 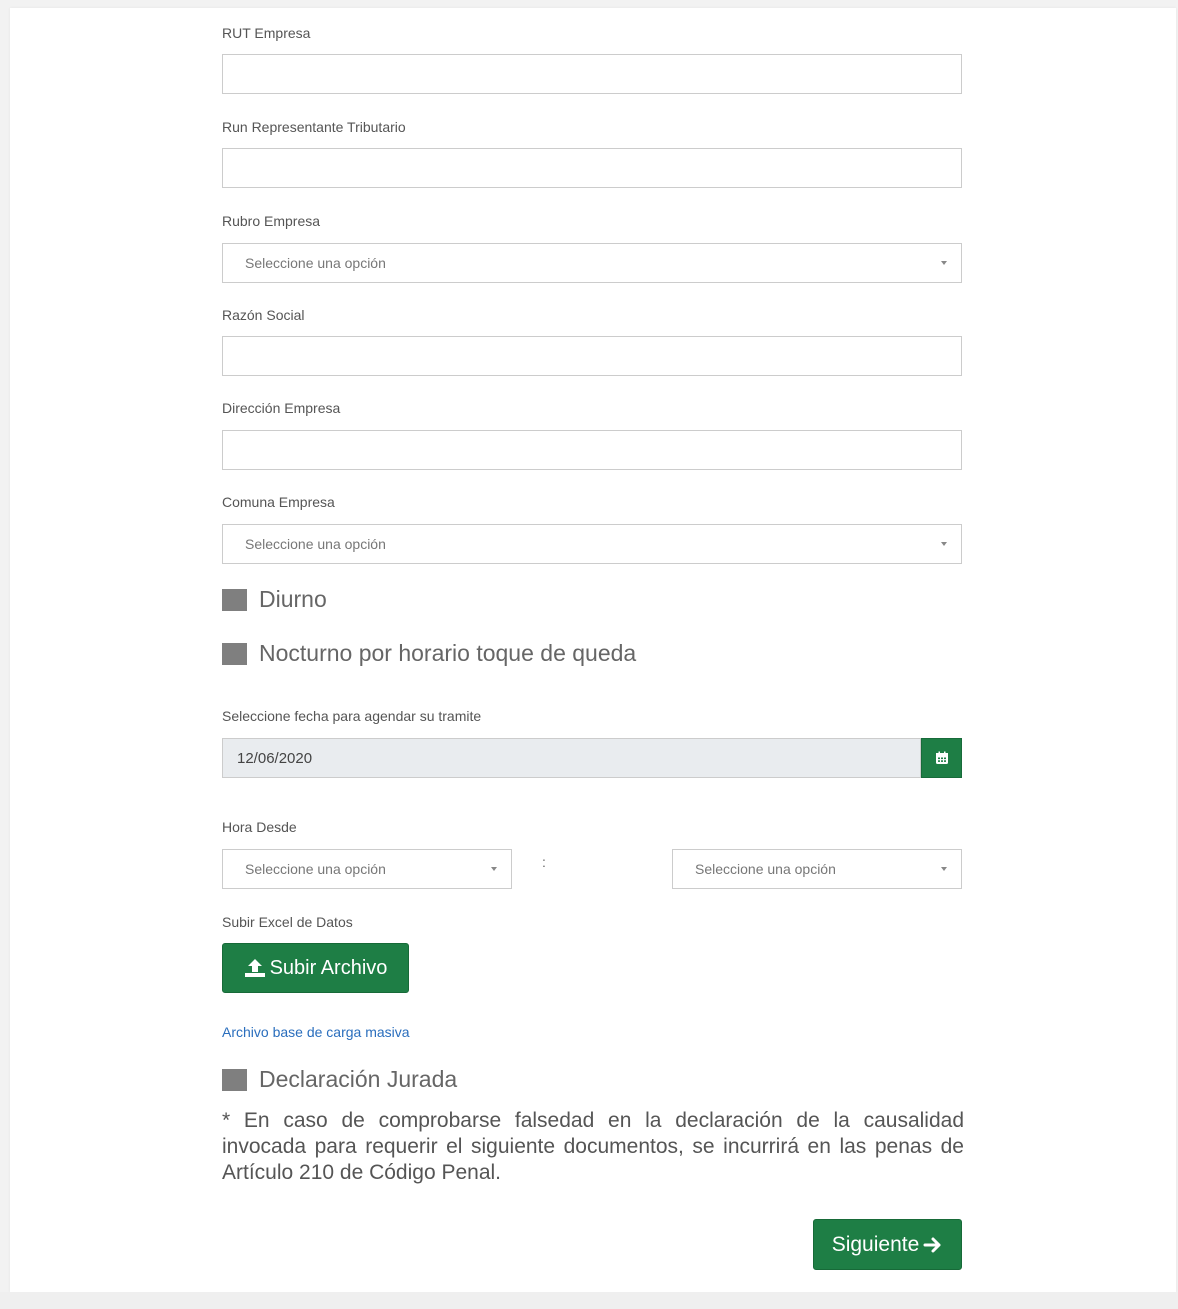 I want to click on upload-file-label: Subir Archivo, so click(x=328, y=967).